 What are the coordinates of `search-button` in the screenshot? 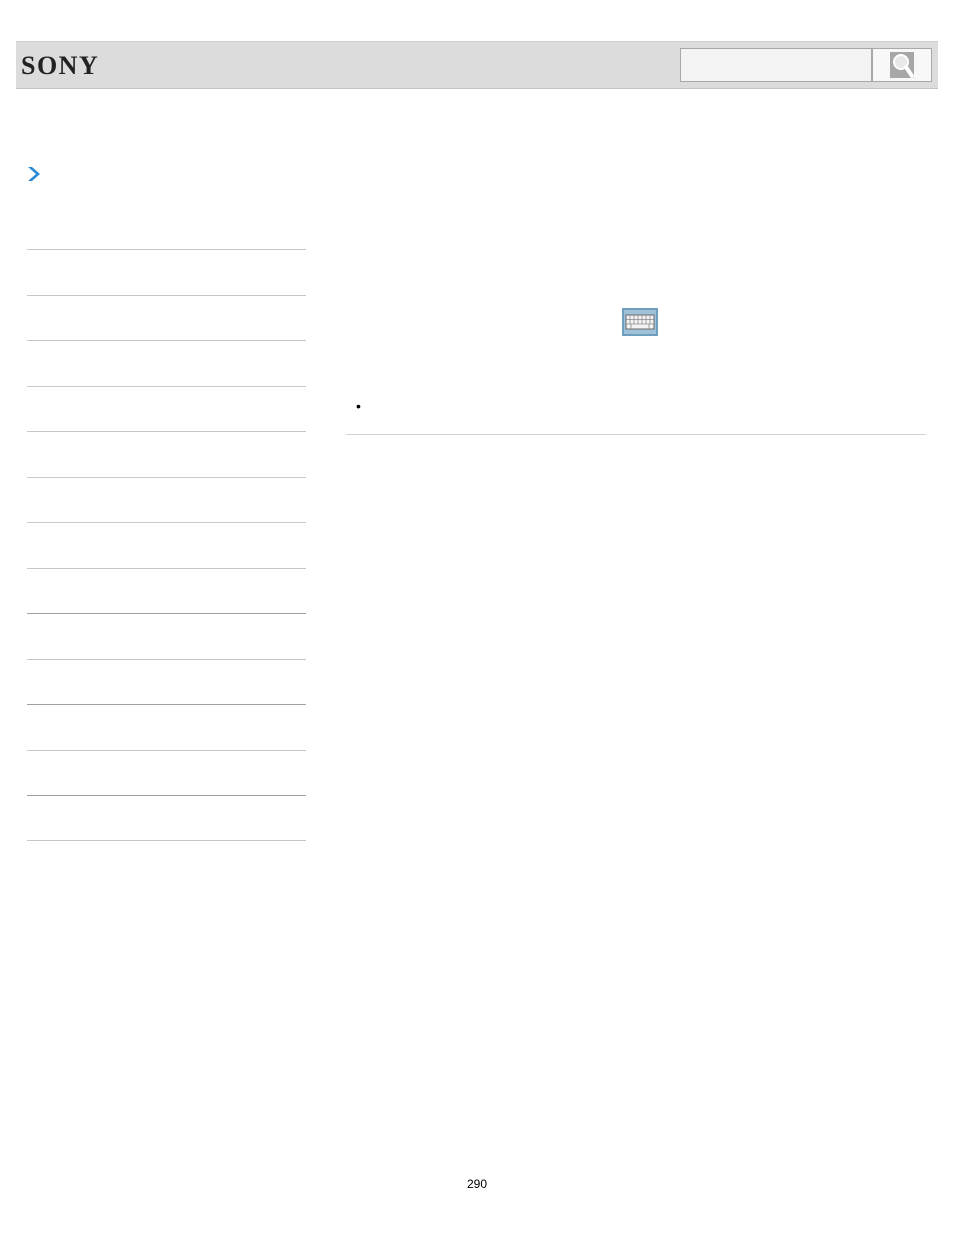 It's located at (902, 65).